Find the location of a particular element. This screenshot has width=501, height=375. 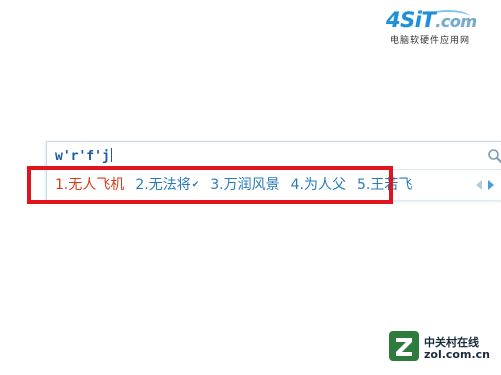

composition-value: w'r'f'j is located at coordinates (82, 156).